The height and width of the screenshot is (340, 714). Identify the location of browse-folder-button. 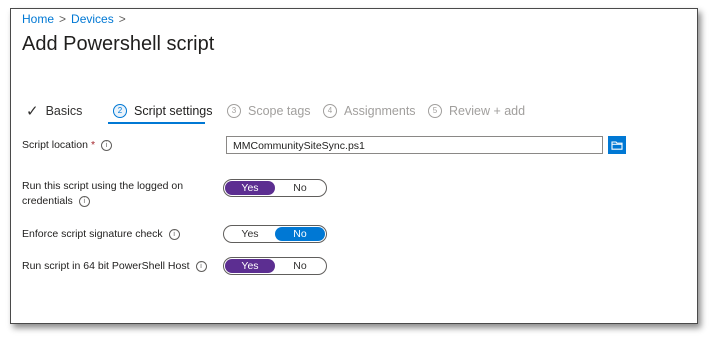
(617, 145).